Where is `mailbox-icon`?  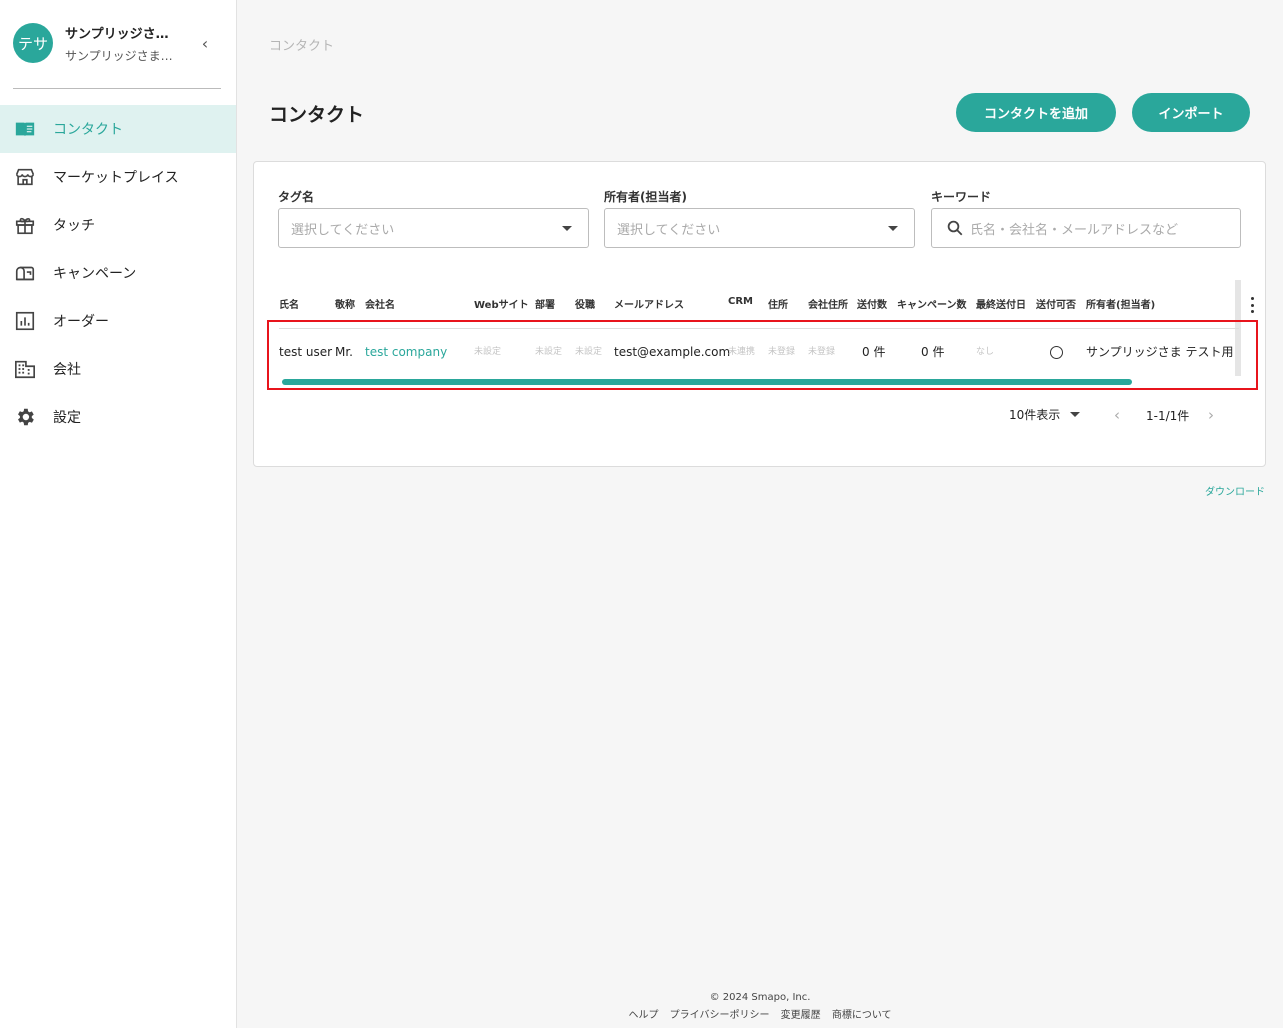
mailbox-icon is located at coordinates (25, 273).